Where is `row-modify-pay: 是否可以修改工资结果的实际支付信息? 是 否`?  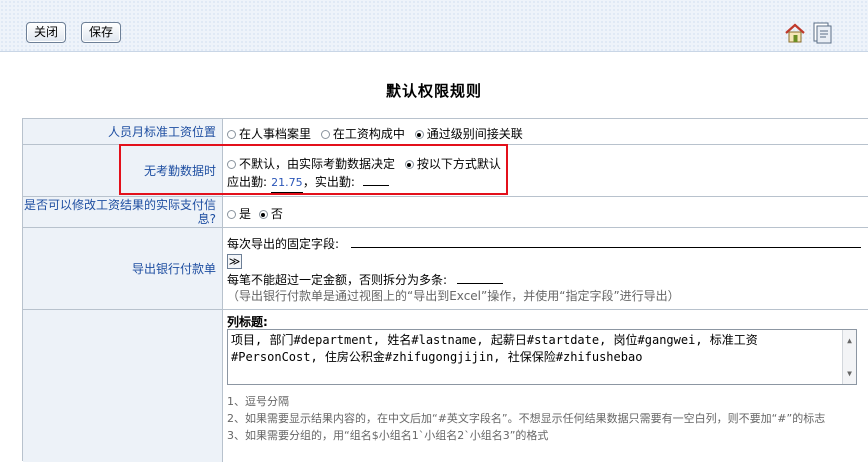 row-modify-pay: 是否可以修改工资结果的实际支付信息? 是 否 is located at coordinates (445, 212).